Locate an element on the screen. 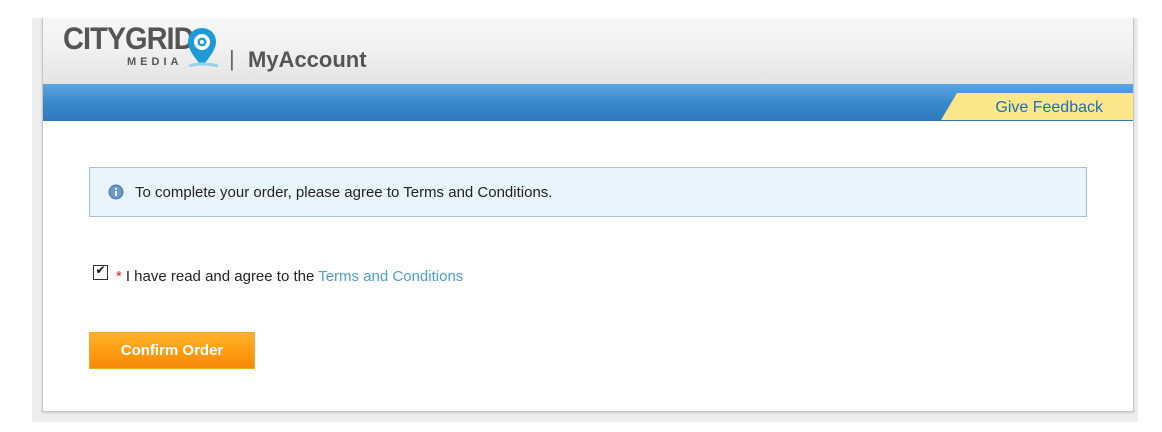 Image resolution: width=1162 pixels, height=432 pixels. logo-subtitle: MEDIA is located at coordinates (155, 62).